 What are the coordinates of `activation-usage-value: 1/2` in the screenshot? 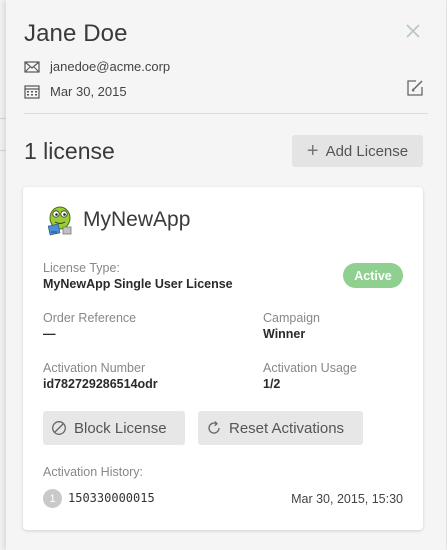 It's located at (272, 384).